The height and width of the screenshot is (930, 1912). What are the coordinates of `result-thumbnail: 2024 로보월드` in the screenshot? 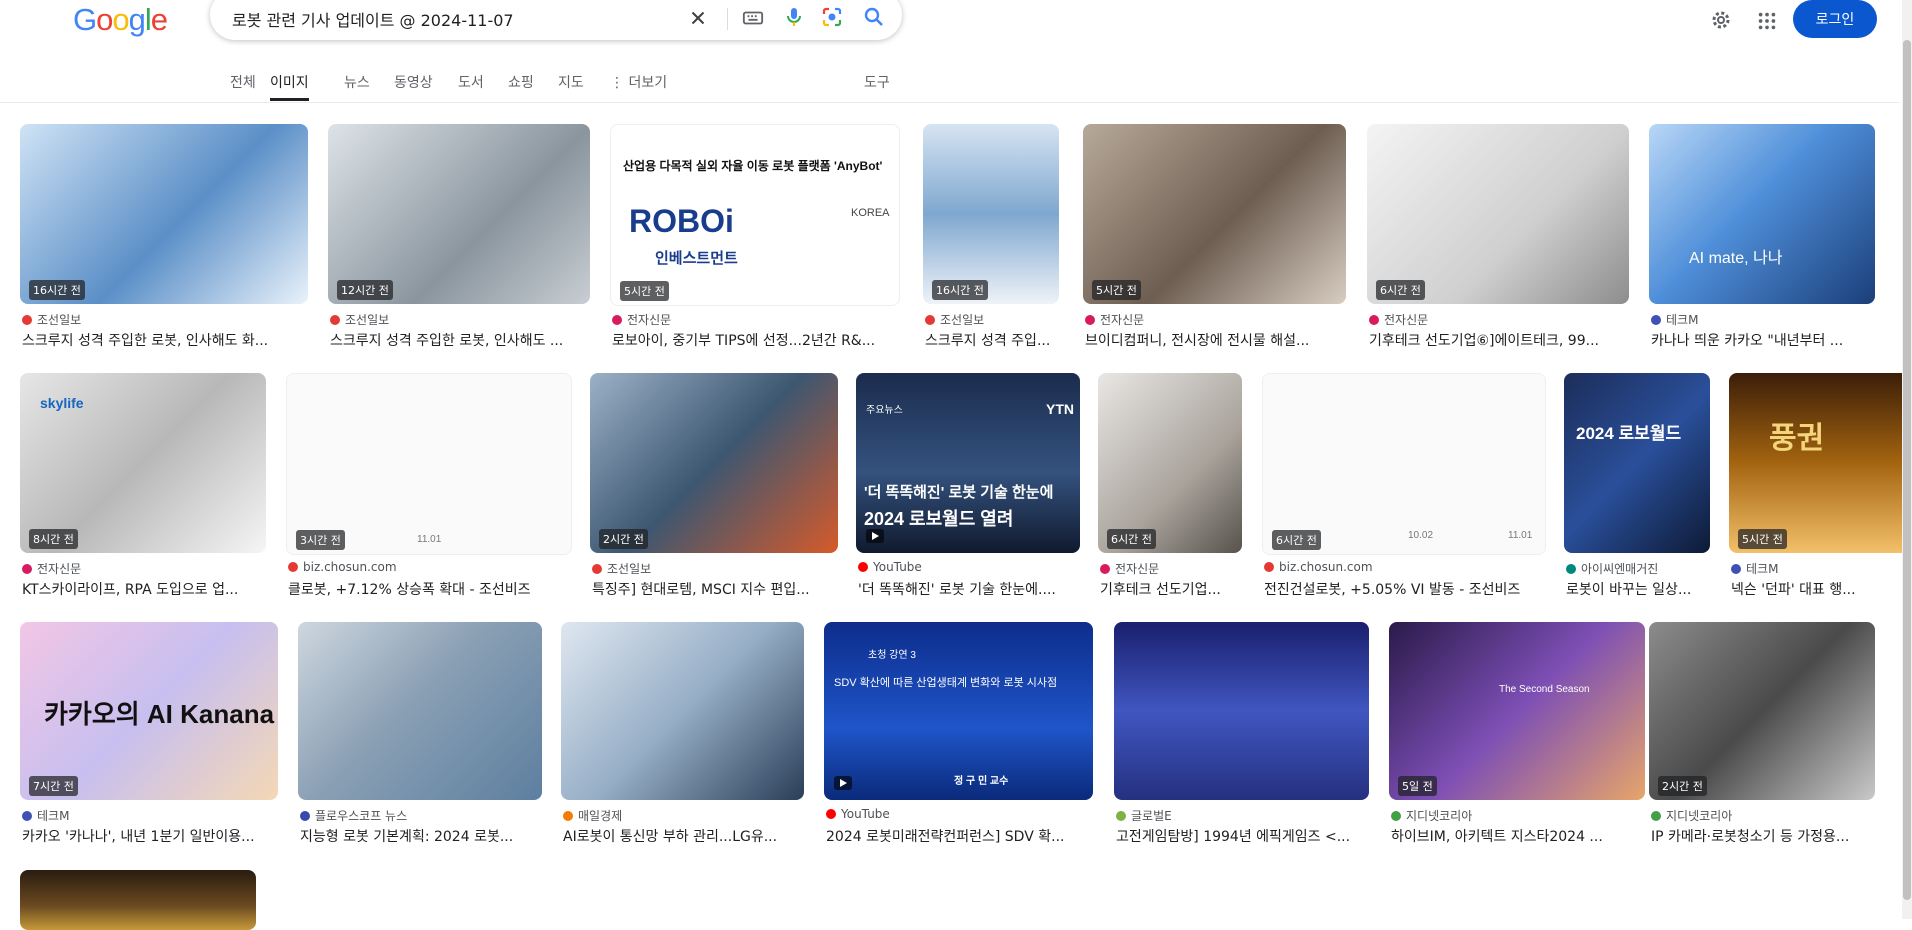 It's located at (1637, 463).